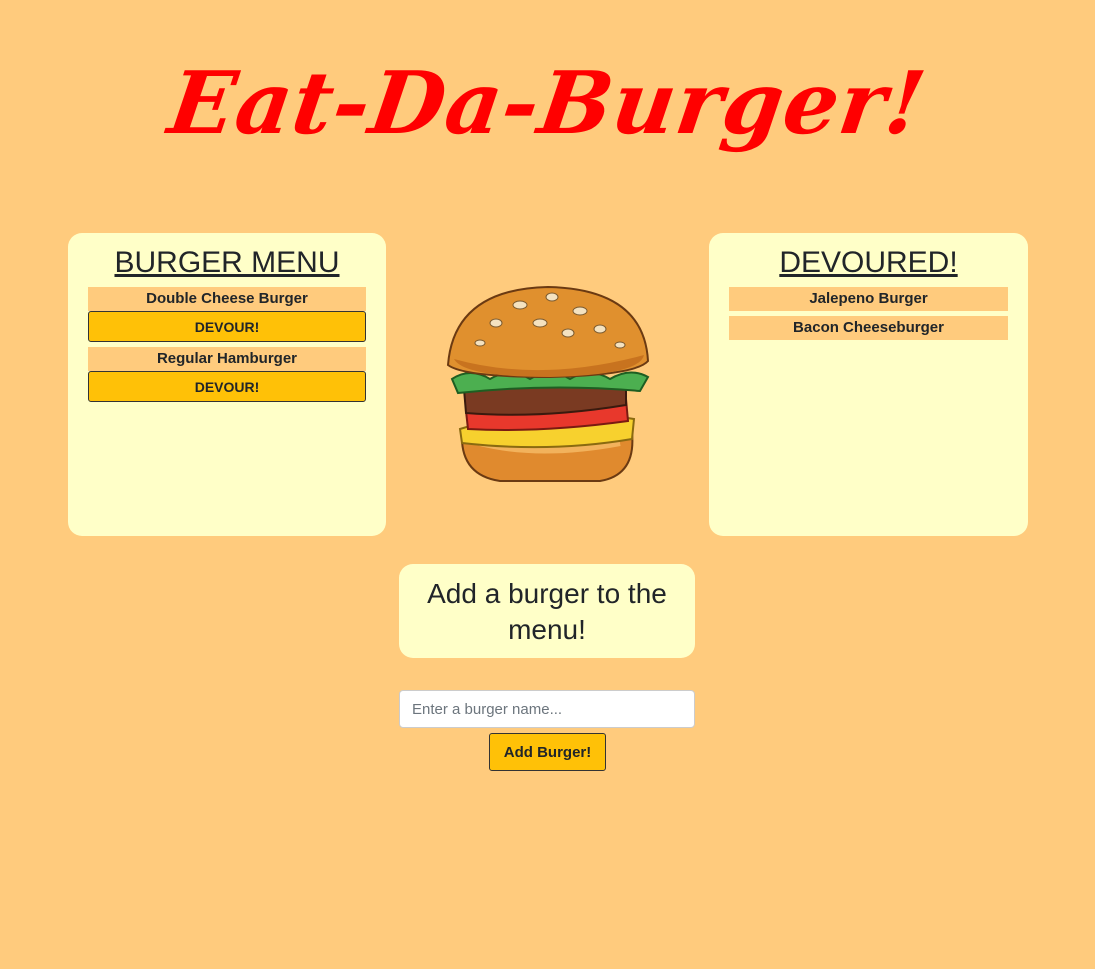 The width and height of the screenshot is (1095, 969). What do you see at coordinates (547, 611) in the screenshot?
I see `add-burger-heading: Add a burger to the menu!` at bounding box center [547, 611].